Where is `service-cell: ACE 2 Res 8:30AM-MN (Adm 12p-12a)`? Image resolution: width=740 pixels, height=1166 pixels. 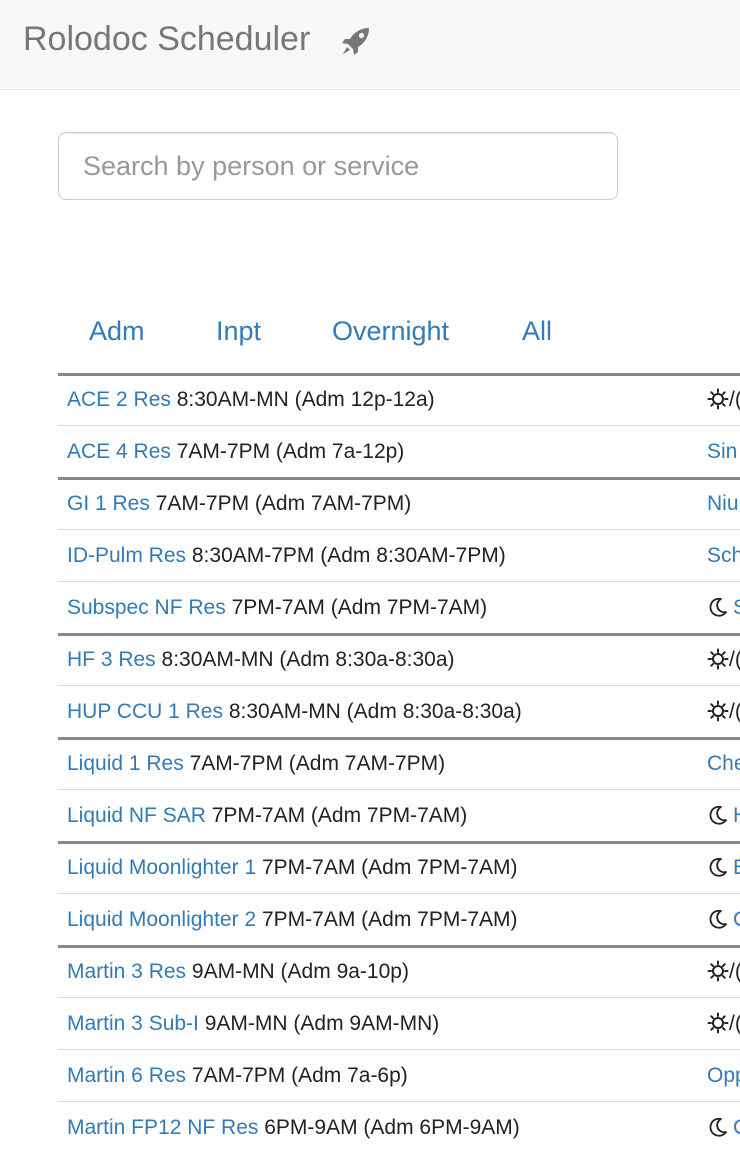
service-cell: ACE 2 Res 8:30AM-MN (Adm 12p-12a) is located at coordinates (251, 400).